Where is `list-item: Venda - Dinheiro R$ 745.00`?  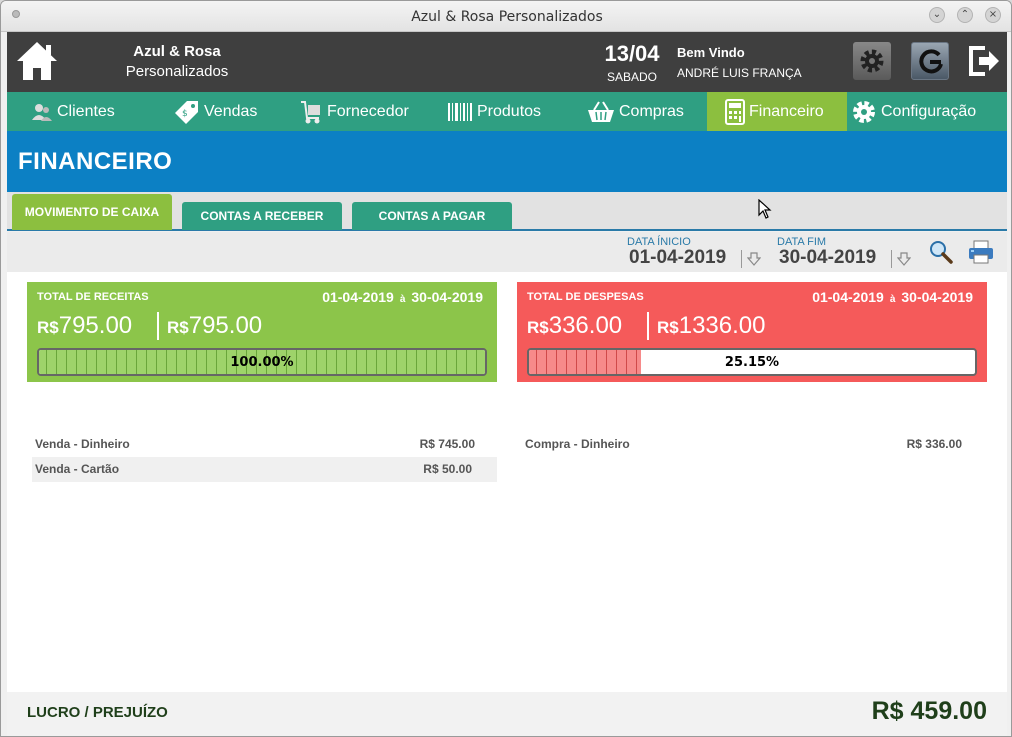
list-item: Venda - Dinheiro R$ 745.00 is located at coordinates (264, 444).